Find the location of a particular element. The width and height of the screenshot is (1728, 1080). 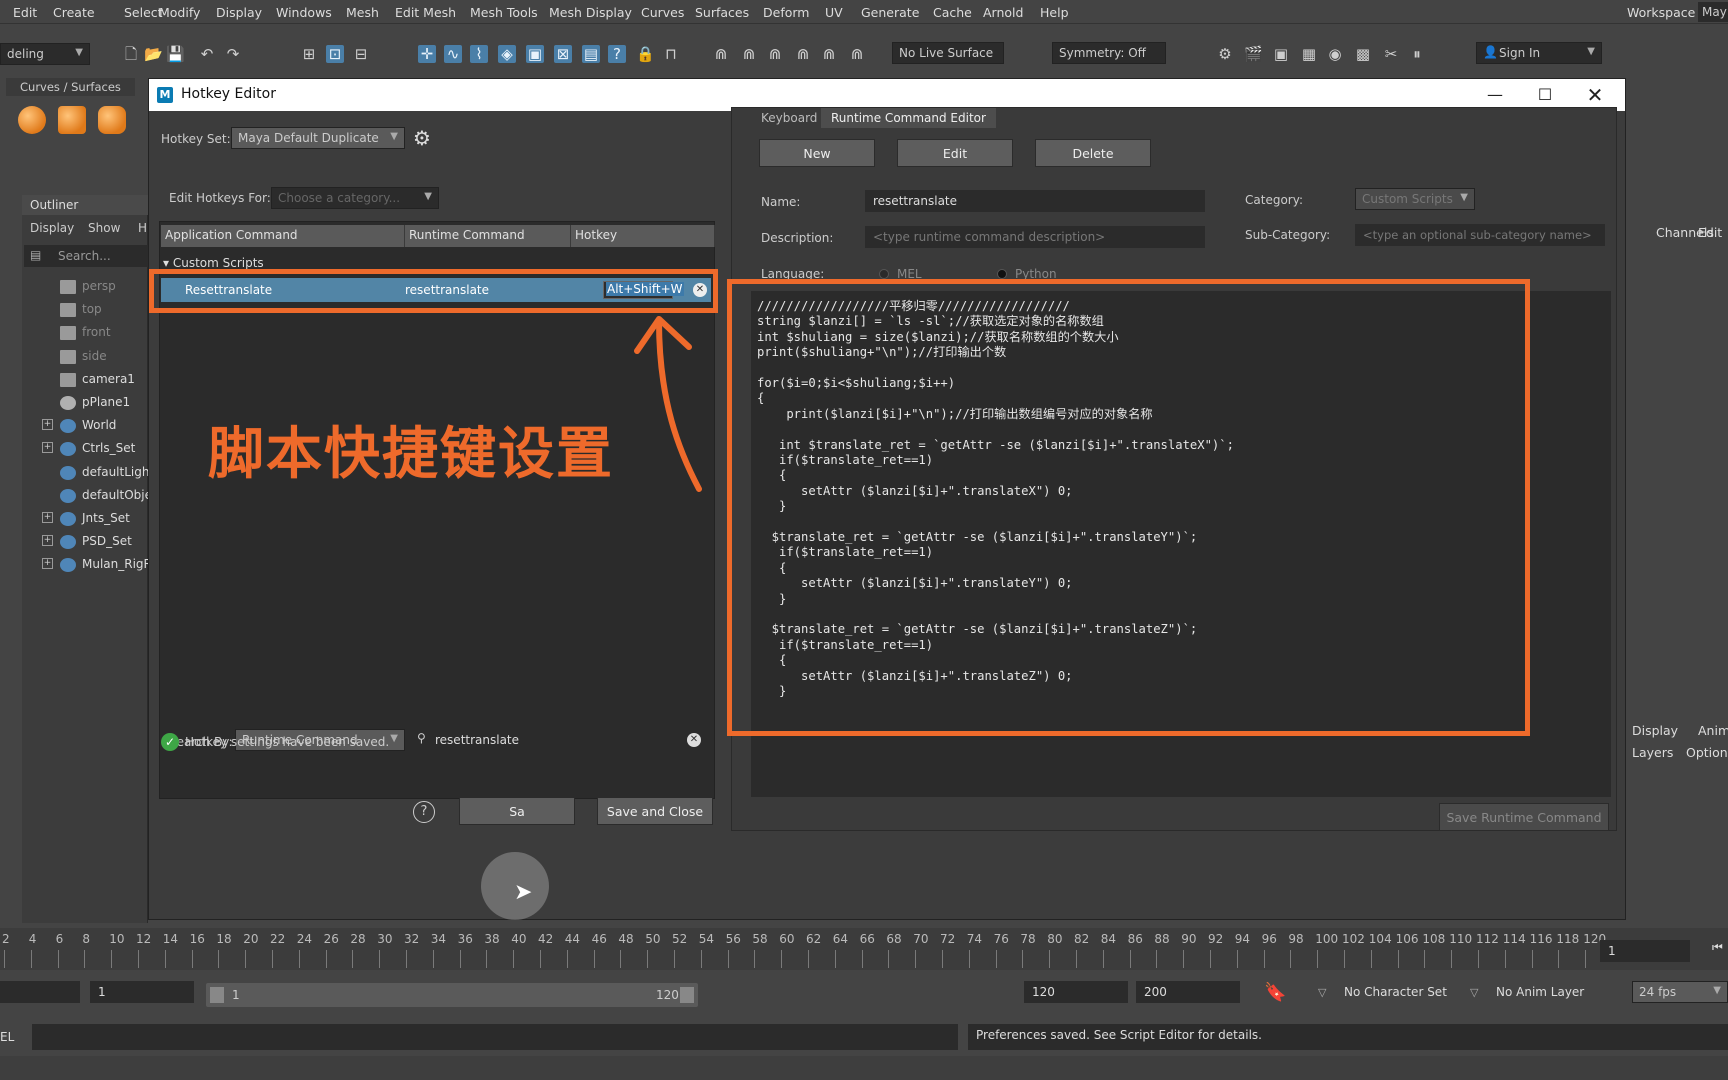

shelf-tab-curves-surfaces: Curves / Surfaces is located at coordinates (70, 87).